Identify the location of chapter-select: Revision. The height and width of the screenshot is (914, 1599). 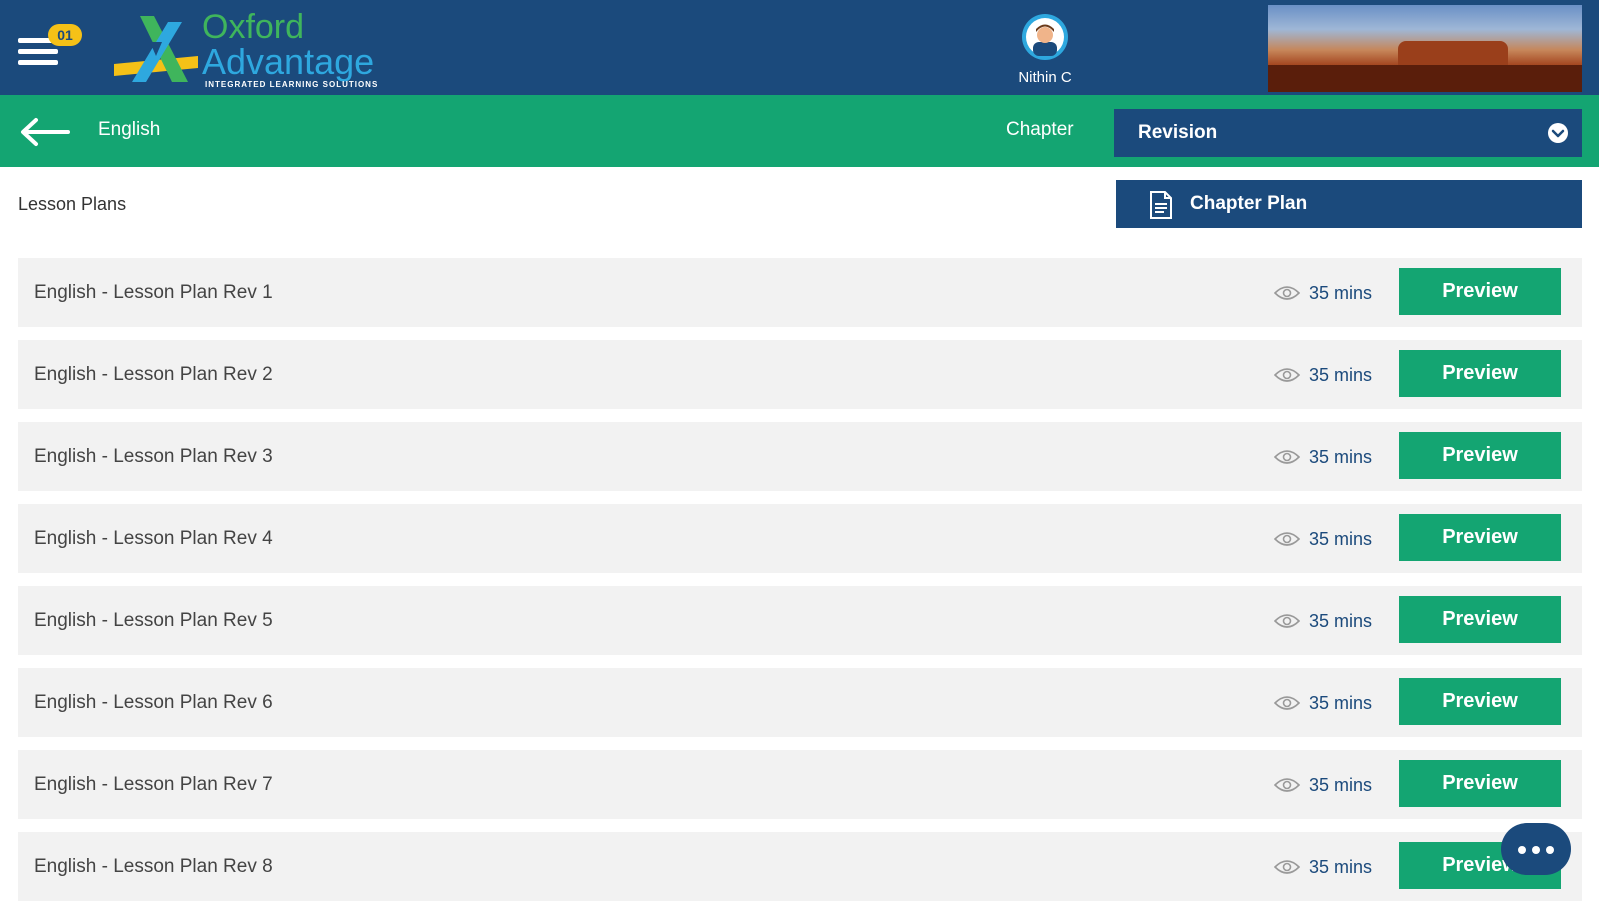
(1348, 133).